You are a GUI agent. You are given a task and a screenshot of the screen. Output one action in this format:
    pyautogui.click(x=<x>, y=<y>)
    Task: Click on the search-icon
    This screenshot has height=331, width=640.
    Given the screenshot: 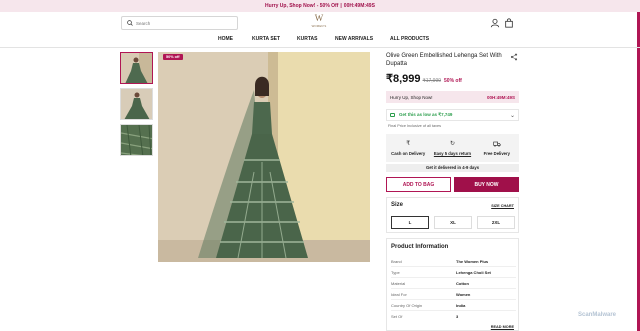 What is the action you would take?
    pyautogui.click(x=130, y=23)
    